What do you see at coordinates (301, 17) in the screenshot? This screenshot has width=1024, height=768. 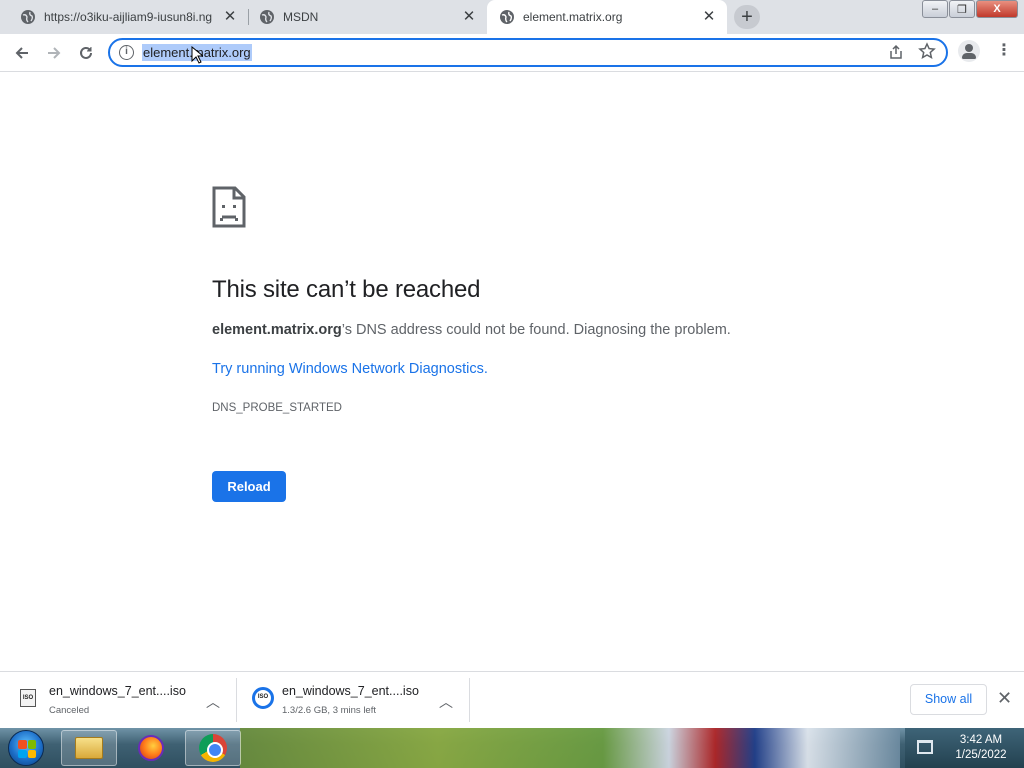 I see `tab-title: MSDN` at bounding box center [301, 17].